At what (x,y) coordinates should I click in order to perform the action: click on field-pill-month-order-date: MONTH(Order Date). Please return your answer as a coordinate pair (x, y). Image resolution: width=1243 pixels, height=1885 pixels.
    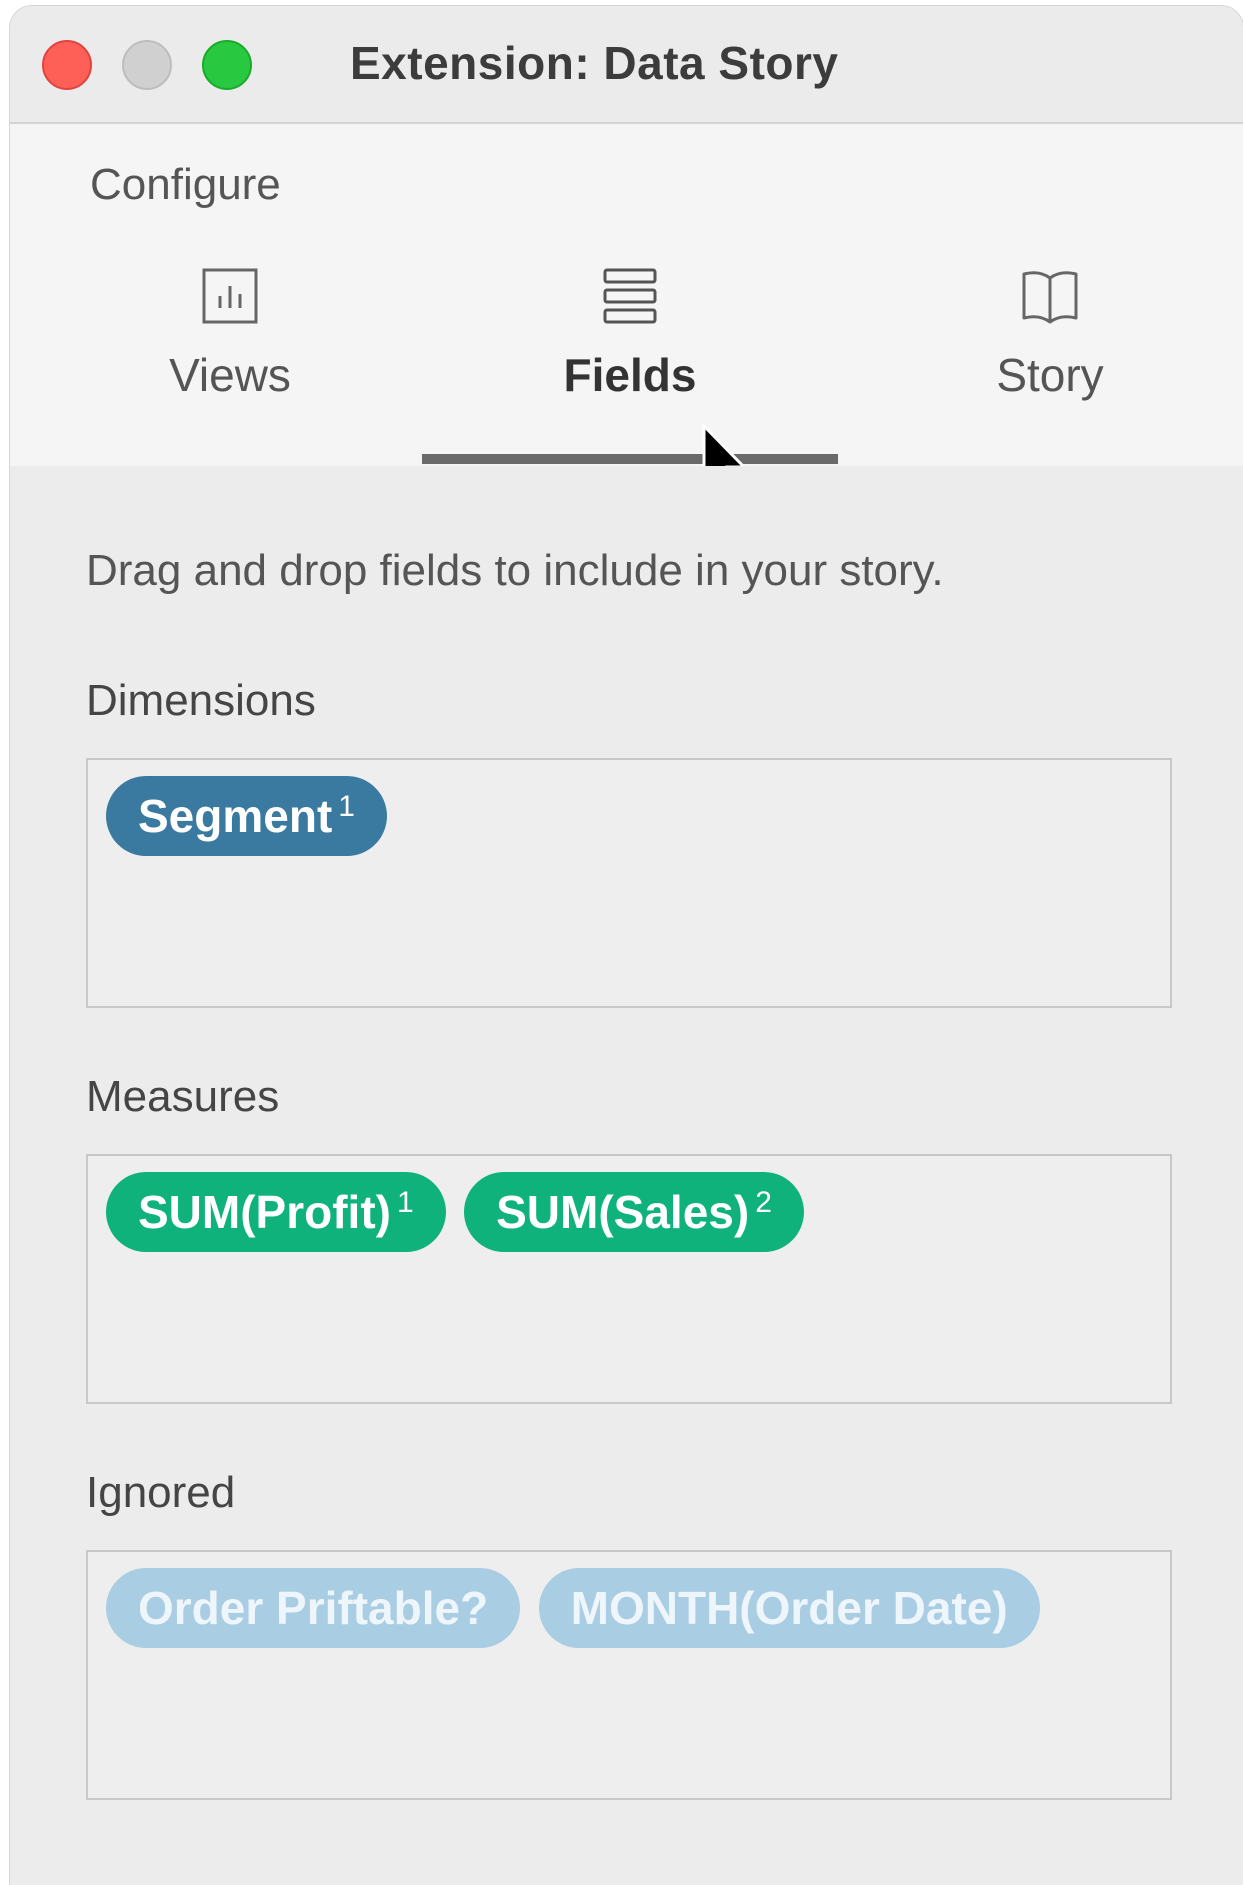
    Looking at the image, I should click on (789, 1608).